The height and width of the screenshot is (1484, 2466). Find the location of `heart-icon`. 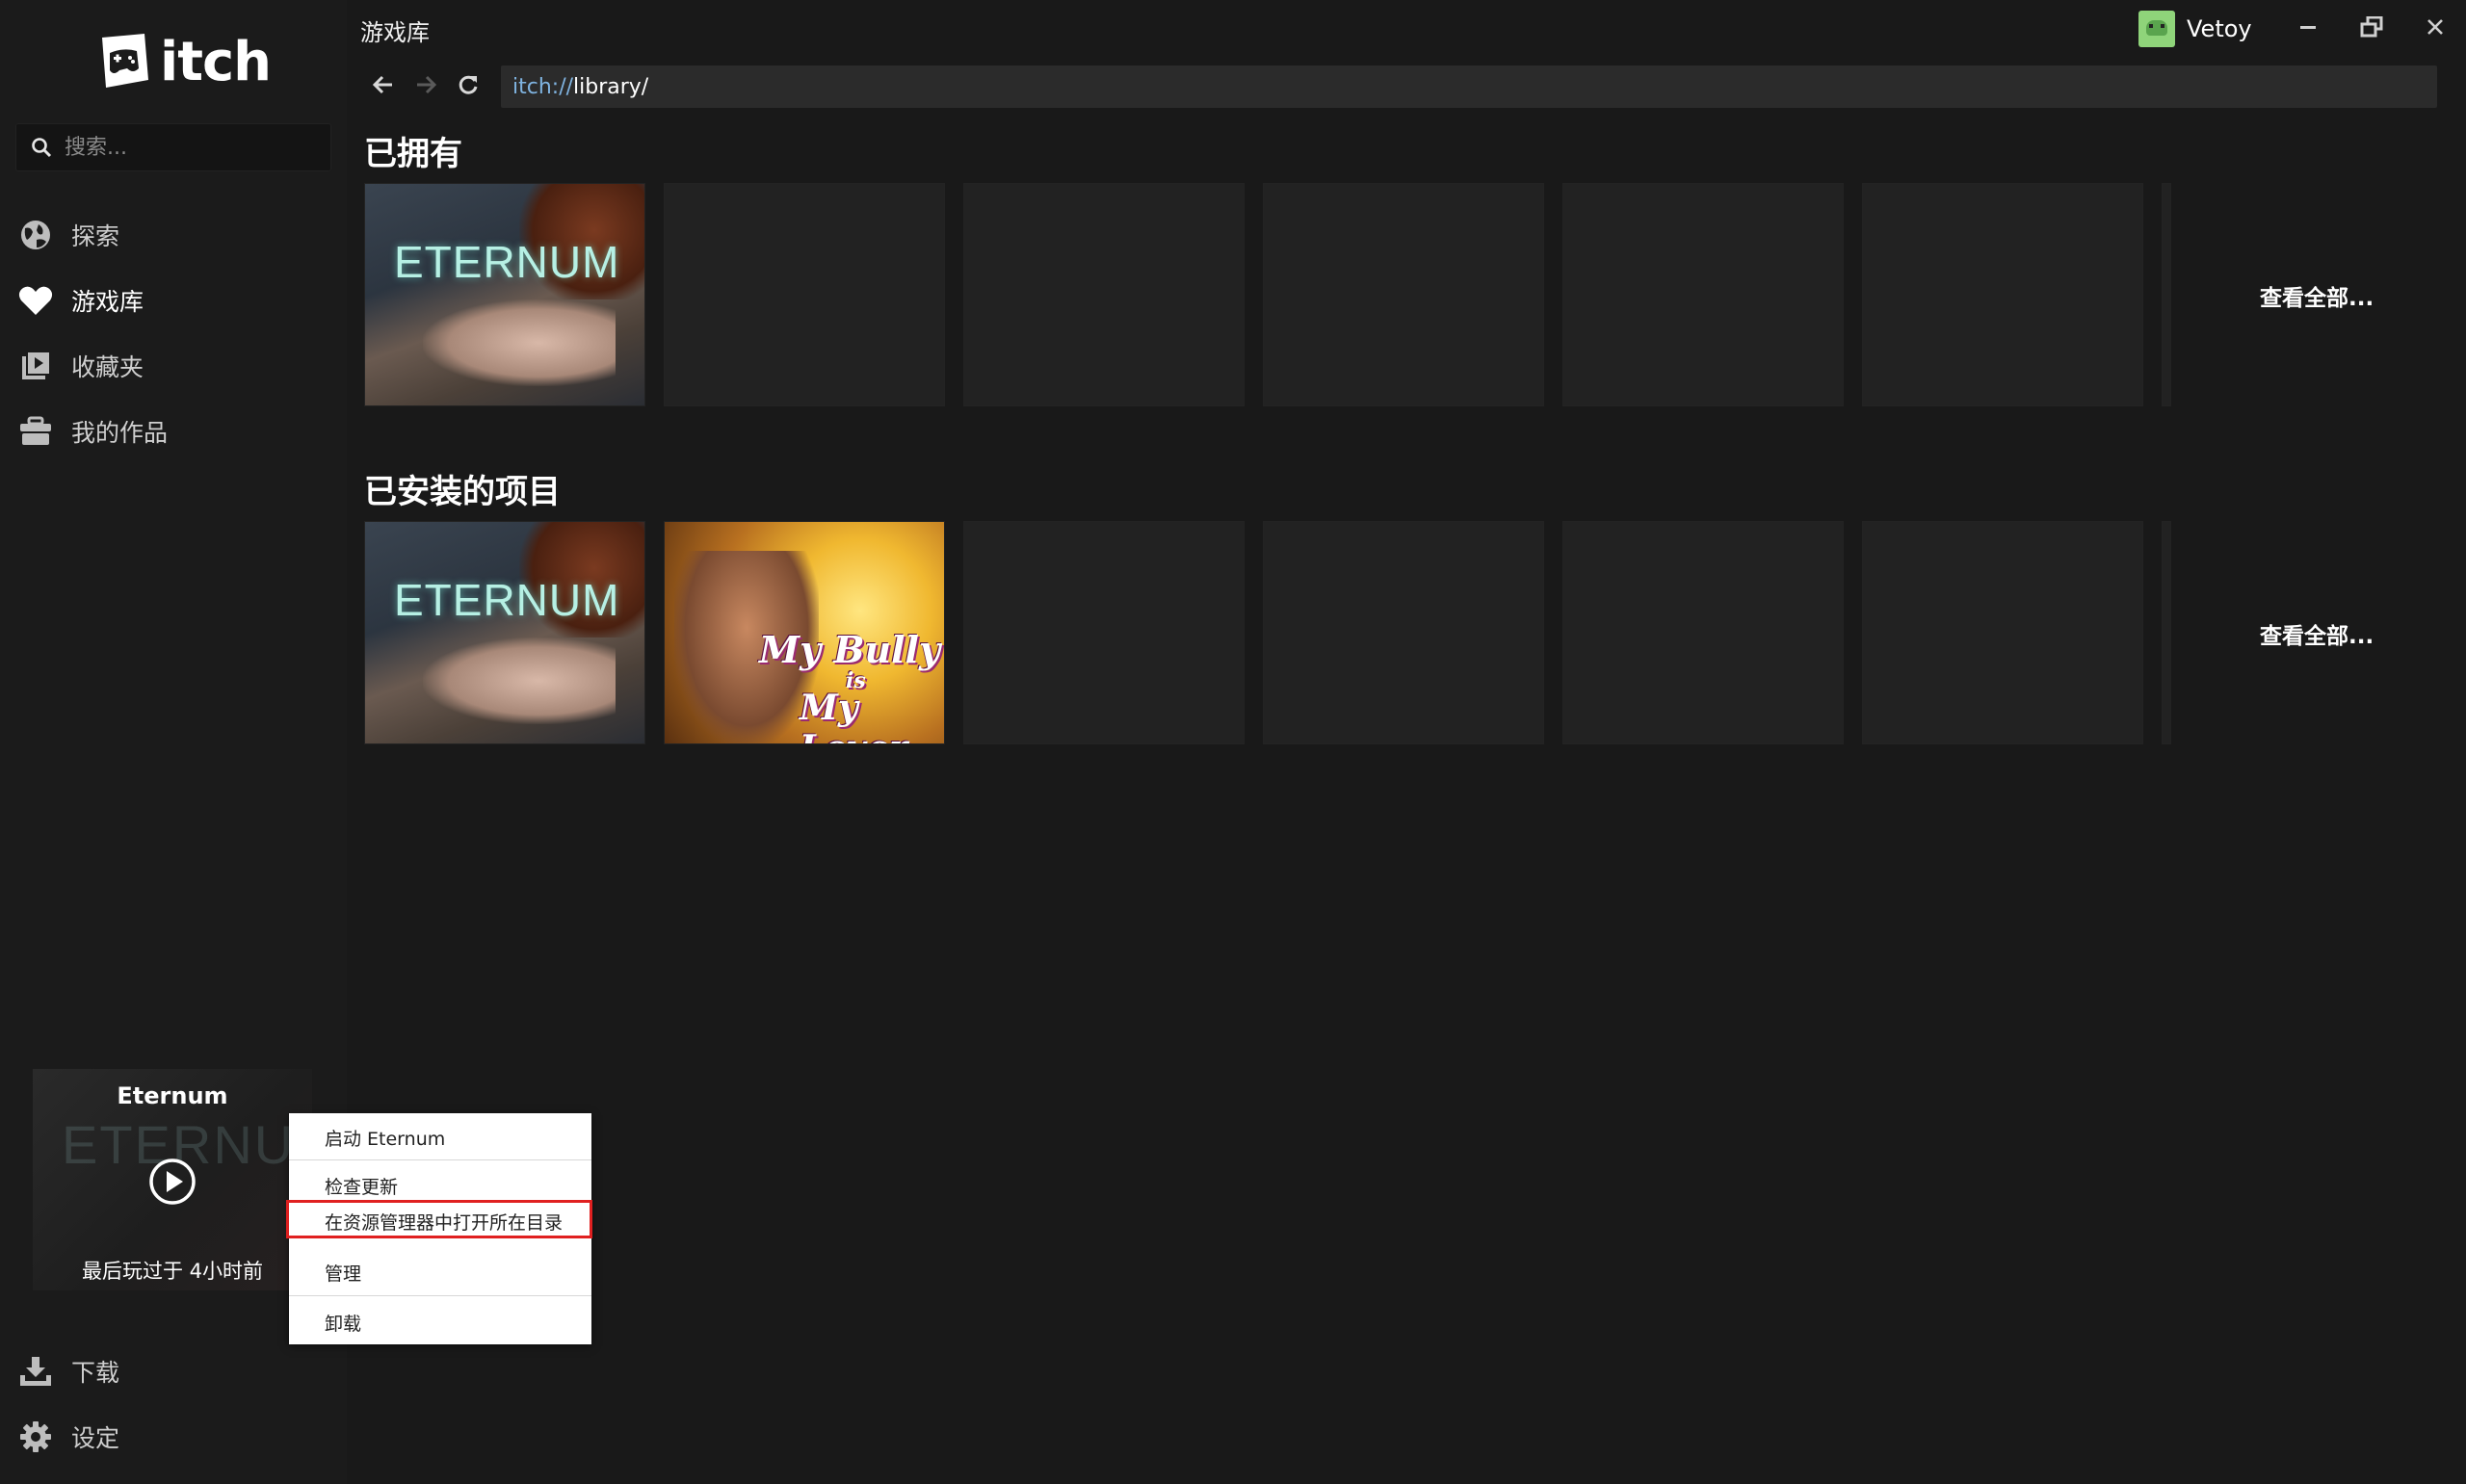

heart-icon is located at coordinates (35, 300).